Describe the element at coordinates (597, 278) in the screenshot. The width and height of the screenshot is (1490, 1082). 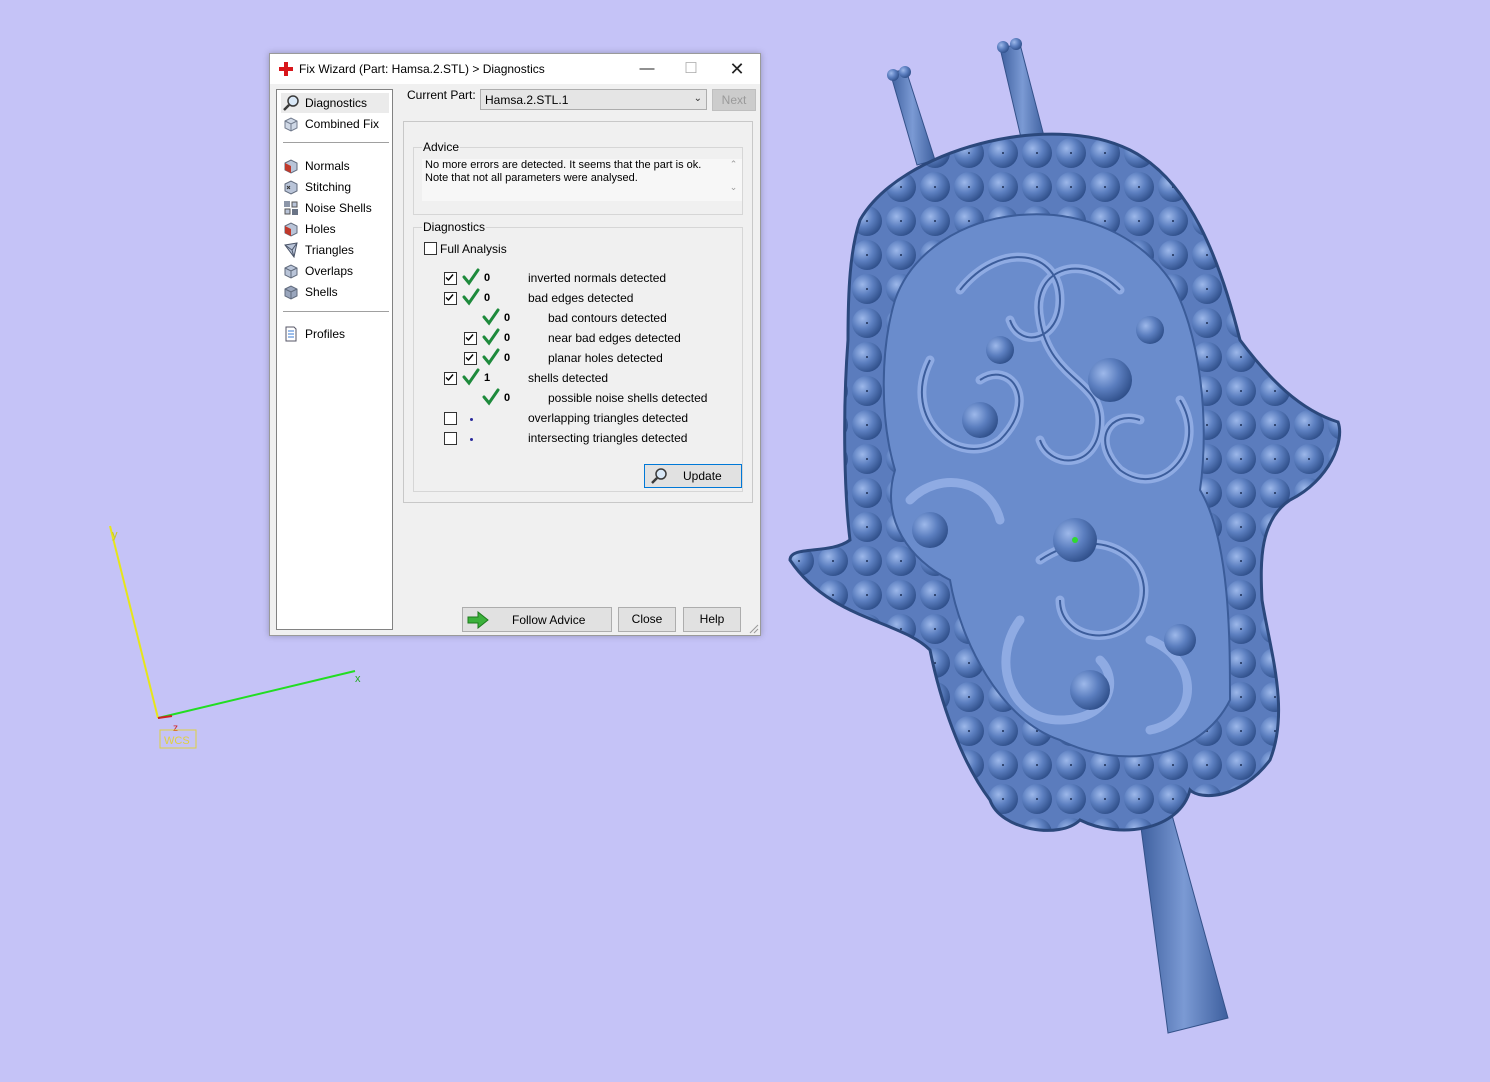
I see `inverted-normals-label: inverted normals detected` at that location.